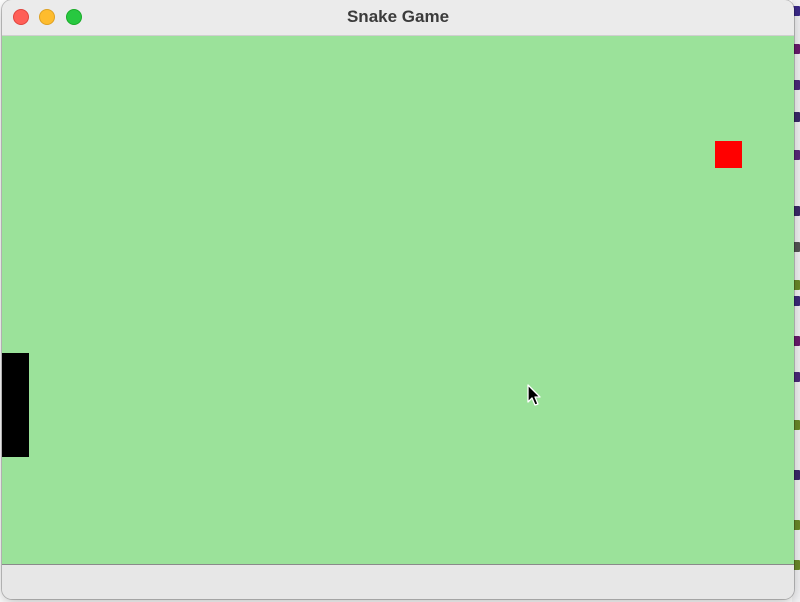 Image resolution: width=800 pixels, height=602 pixels. Describe the element at coordinates (728, 154) in the screenshot. I see `food-block` at that location.